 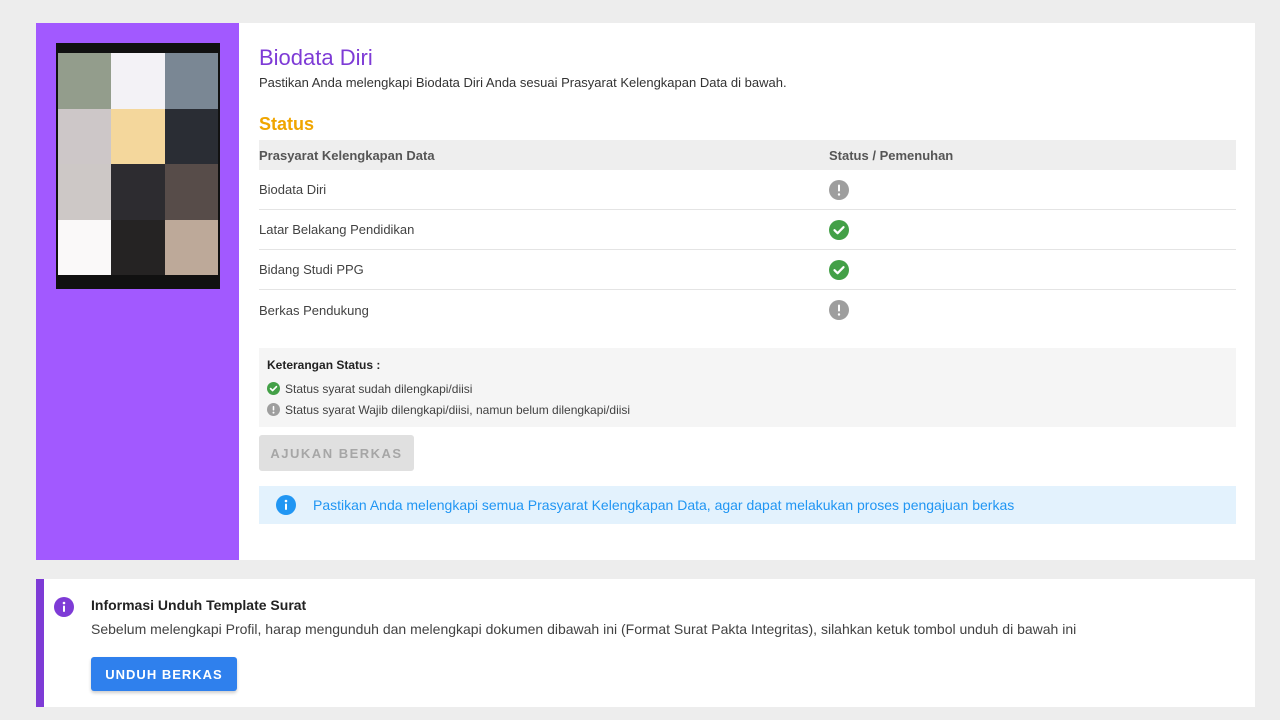 What do you see at coordinates (337, 229) in the screenshot?
I see `row-label: Latar Belakang Pendidikan` at bounding box center [337, 229].